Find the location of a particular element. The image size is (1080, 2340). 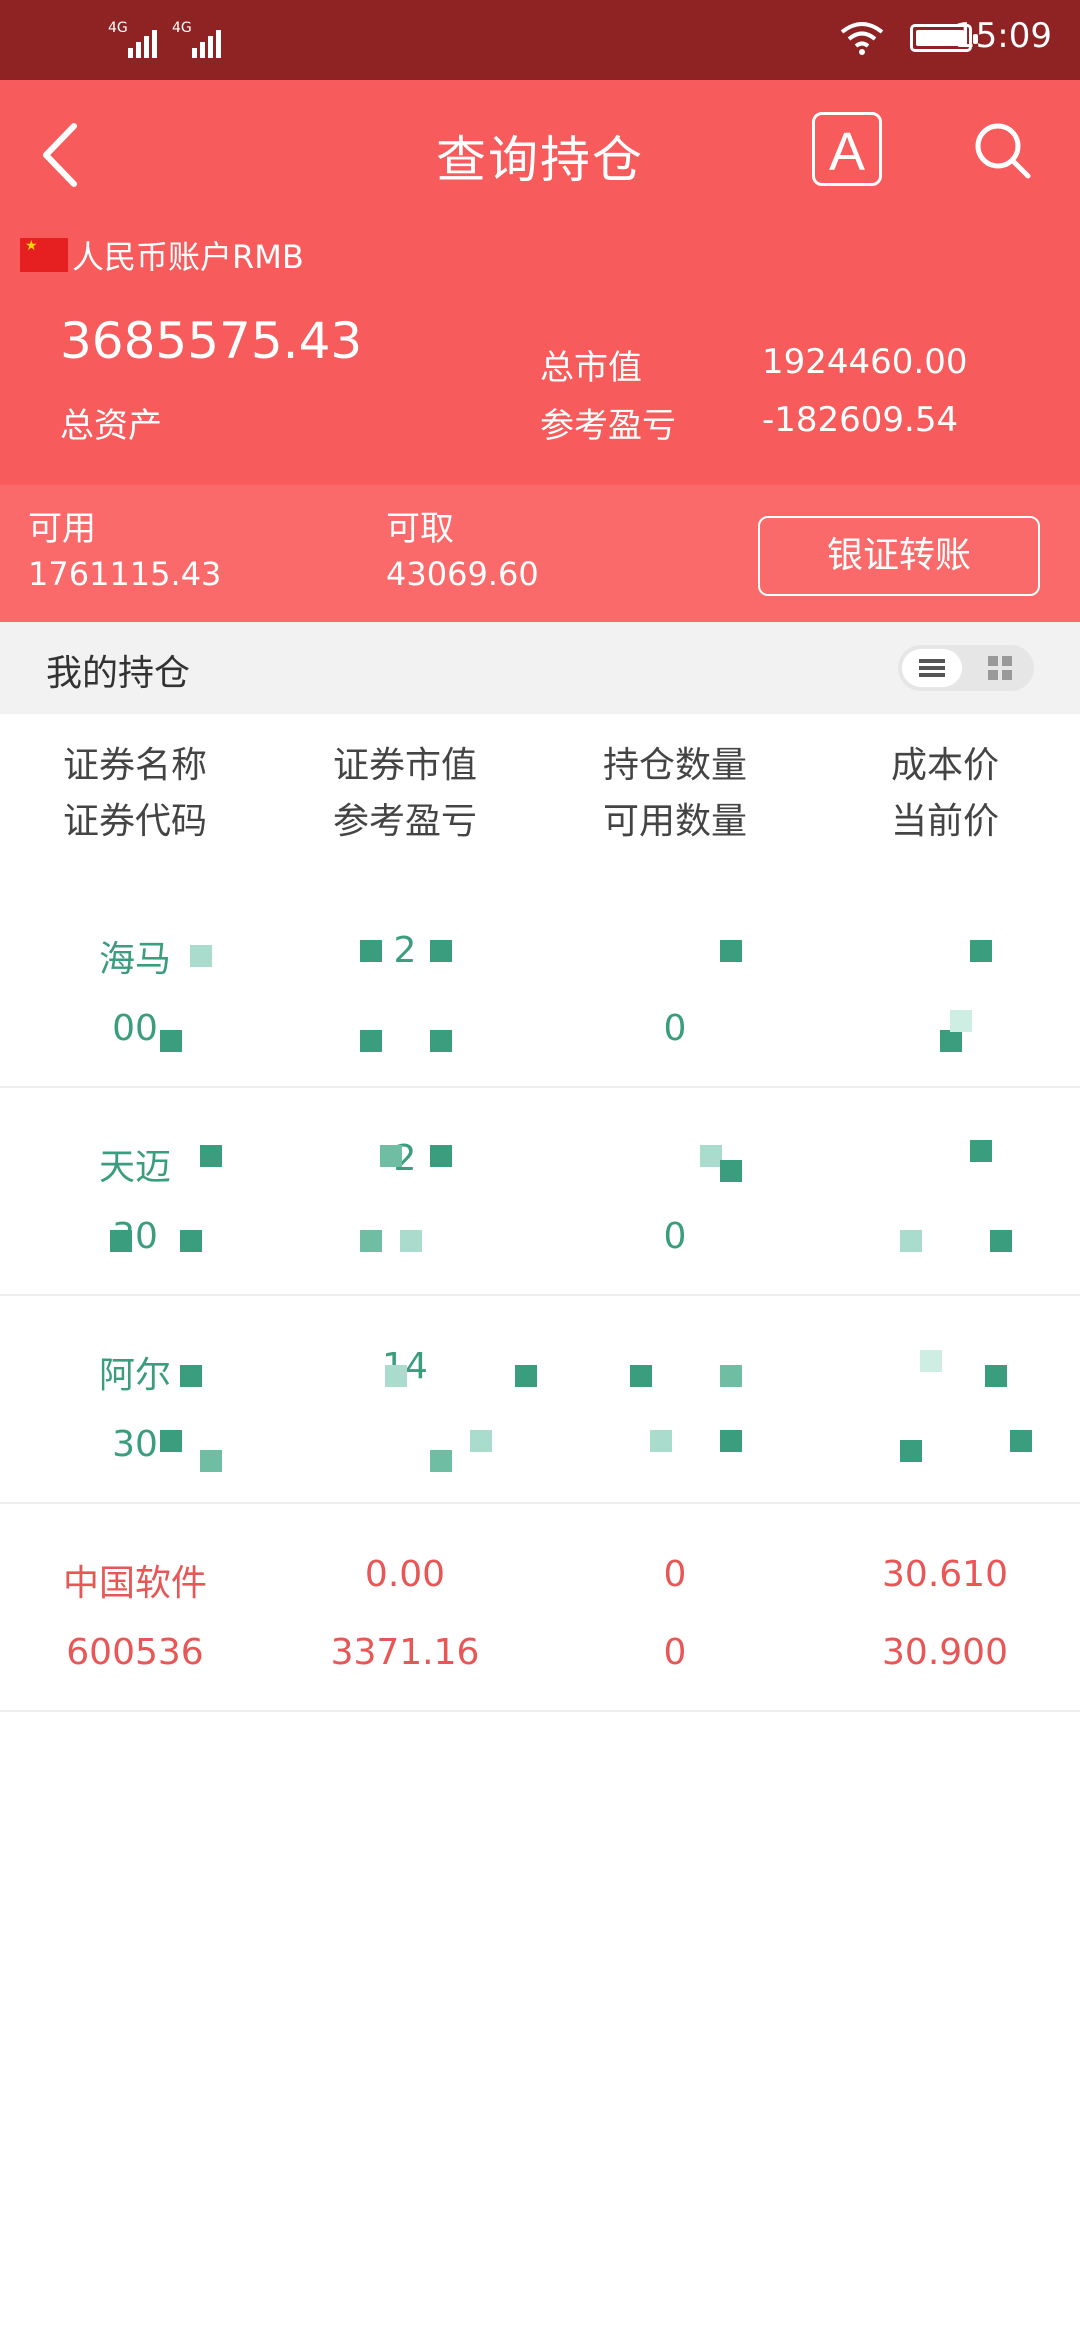

list-icon is located at coordinates (932, 668).